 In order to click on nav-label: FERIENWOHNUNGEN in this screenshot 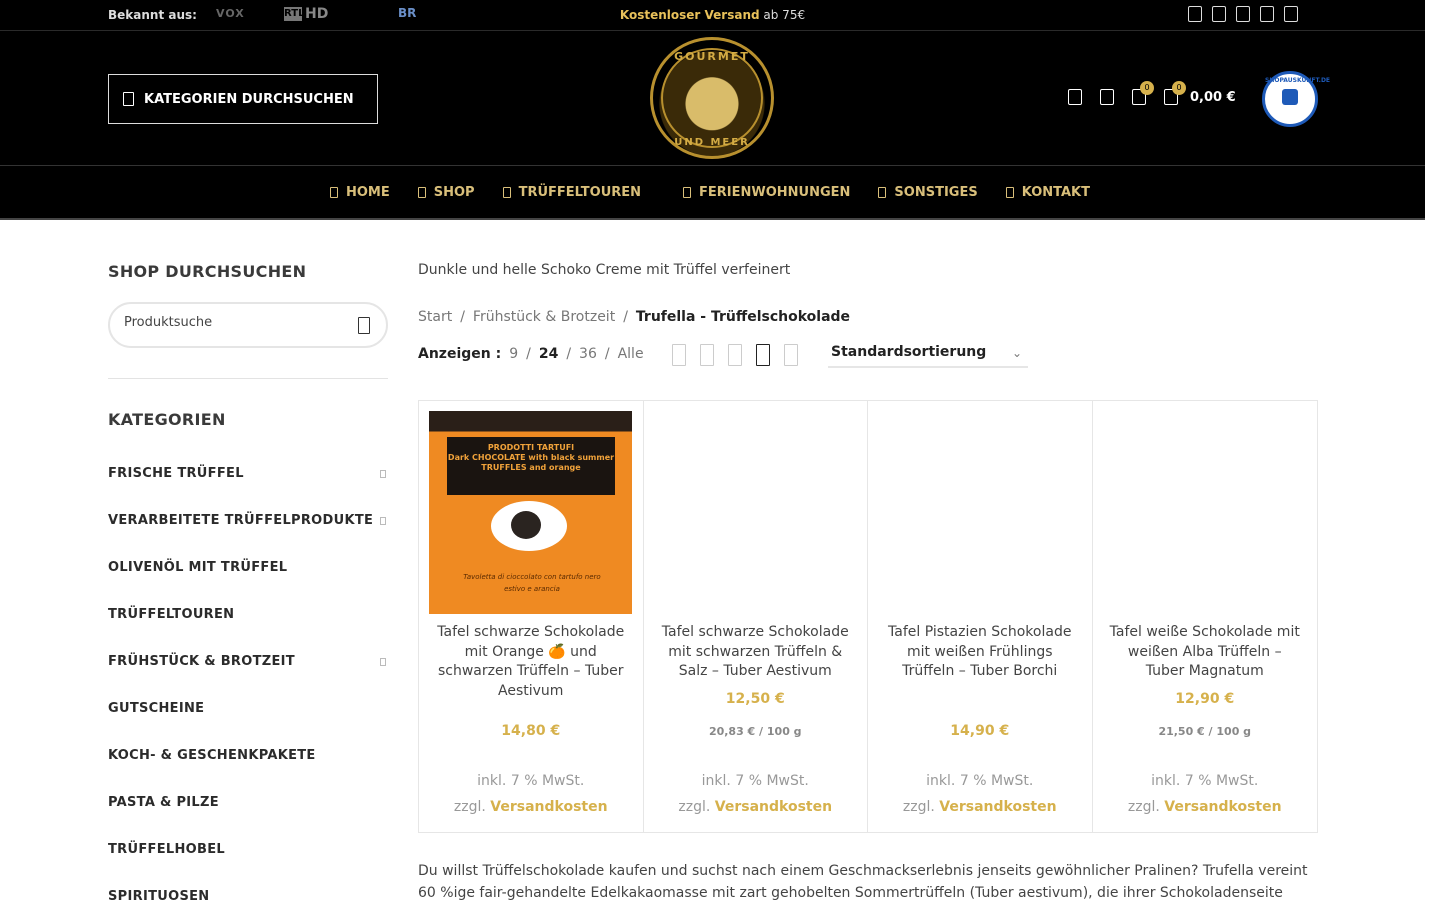, I will do `click(775, 192)`.